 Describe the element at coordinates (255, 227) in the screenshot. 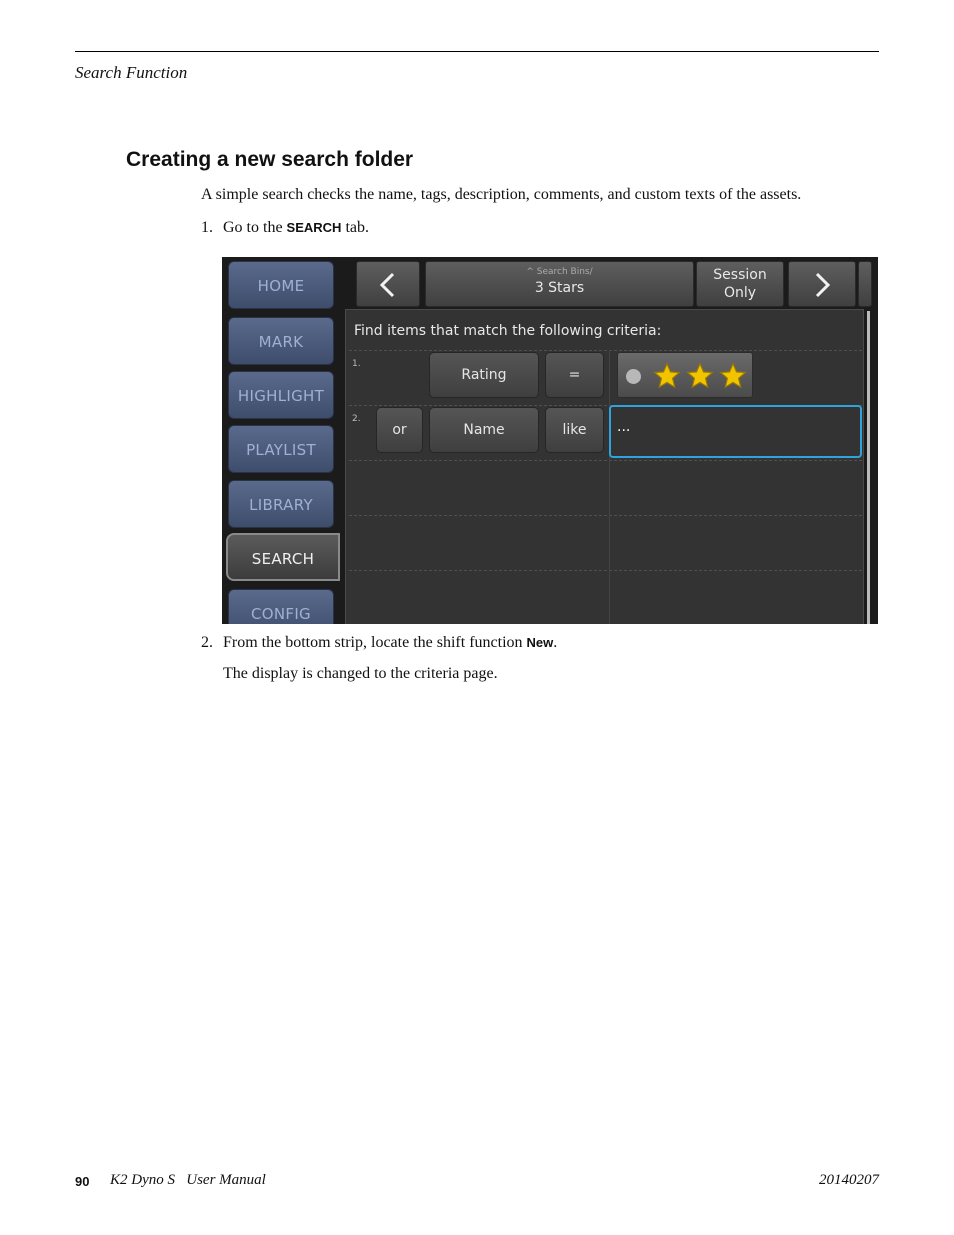

I see `step-text: Go to the` at that location.